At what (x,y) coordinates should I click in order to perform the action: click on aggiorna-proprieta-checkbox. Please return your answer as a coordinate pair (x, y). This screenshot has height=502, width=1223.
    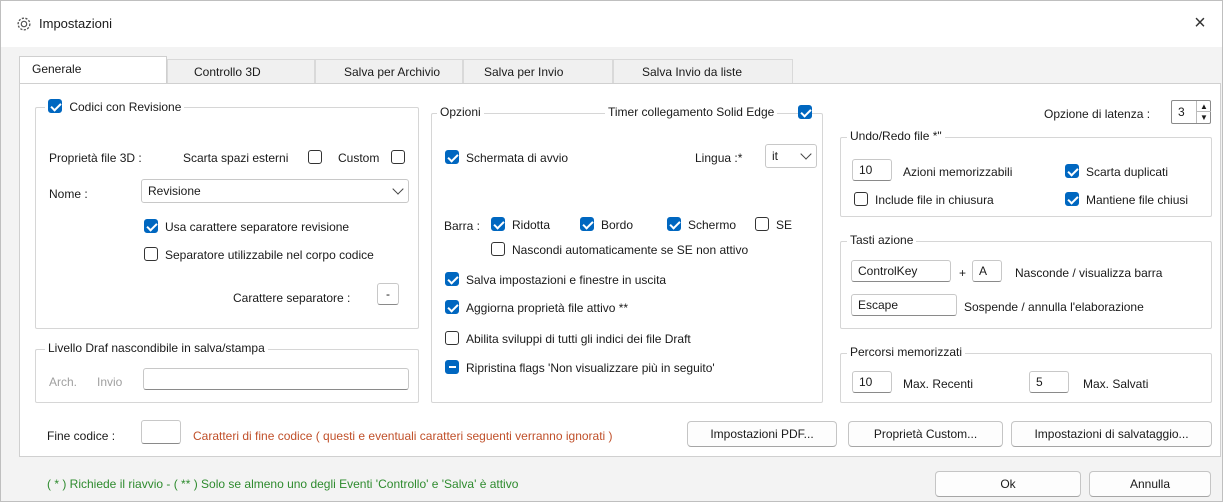
    Looking at the image, I should click on (452, 307).